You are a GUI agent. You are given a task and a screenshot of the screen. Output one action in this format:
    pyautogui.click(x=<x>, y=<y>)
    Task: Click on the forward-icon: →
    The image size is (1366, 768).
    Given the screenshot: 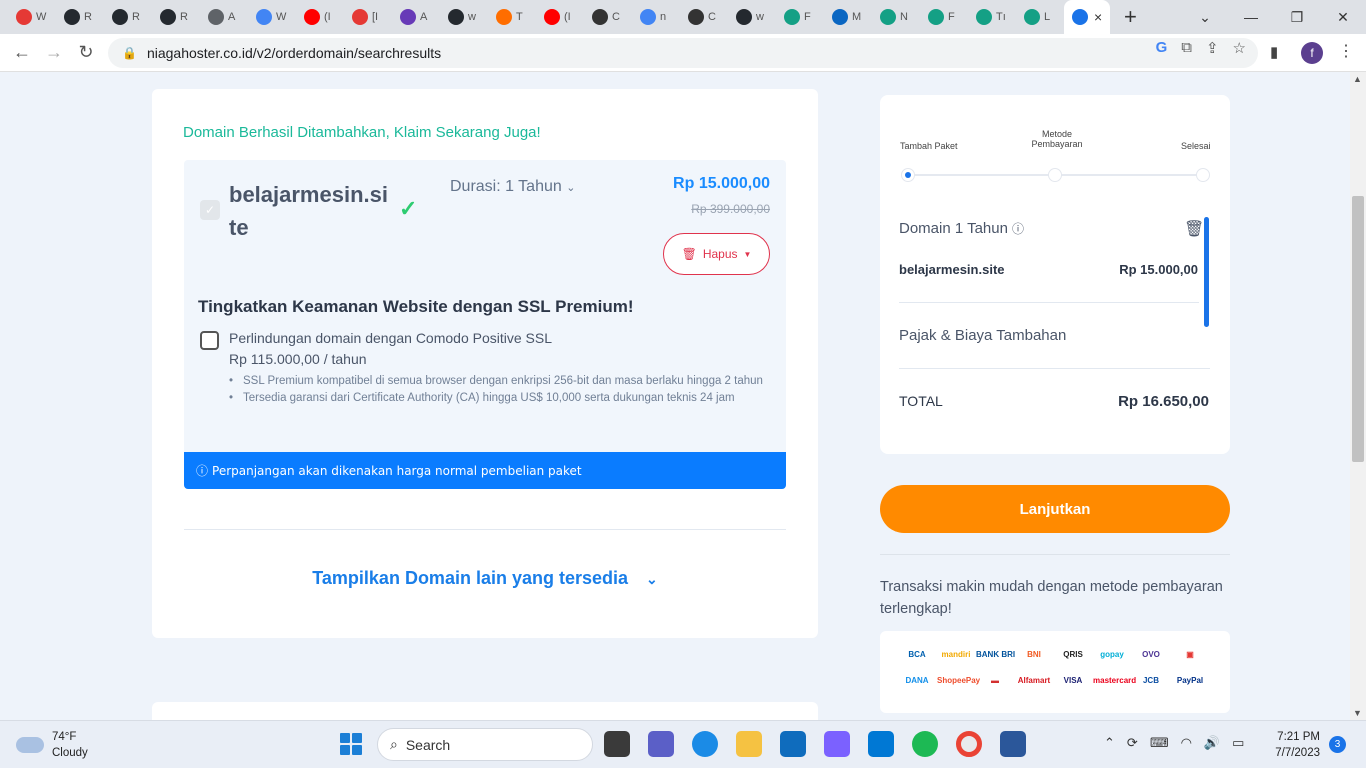 What is the action you would take?
    pyautogui.click(x=54, y=52)
    